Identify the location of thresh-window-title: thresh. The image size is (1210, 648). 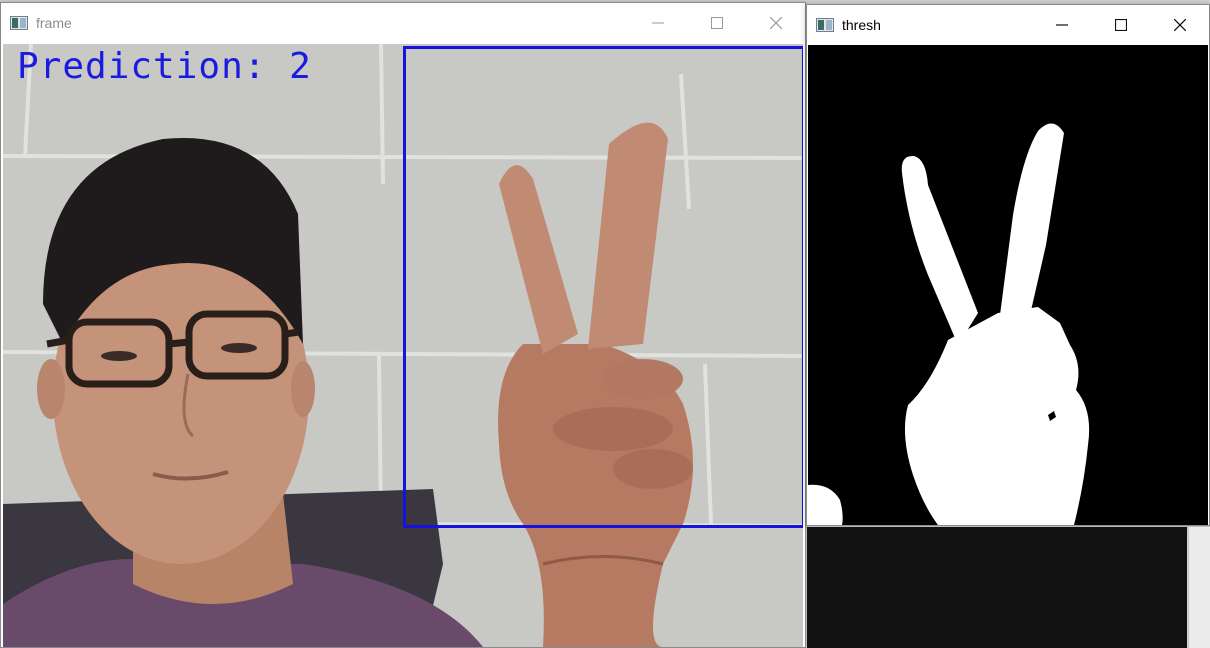
(861, 25).